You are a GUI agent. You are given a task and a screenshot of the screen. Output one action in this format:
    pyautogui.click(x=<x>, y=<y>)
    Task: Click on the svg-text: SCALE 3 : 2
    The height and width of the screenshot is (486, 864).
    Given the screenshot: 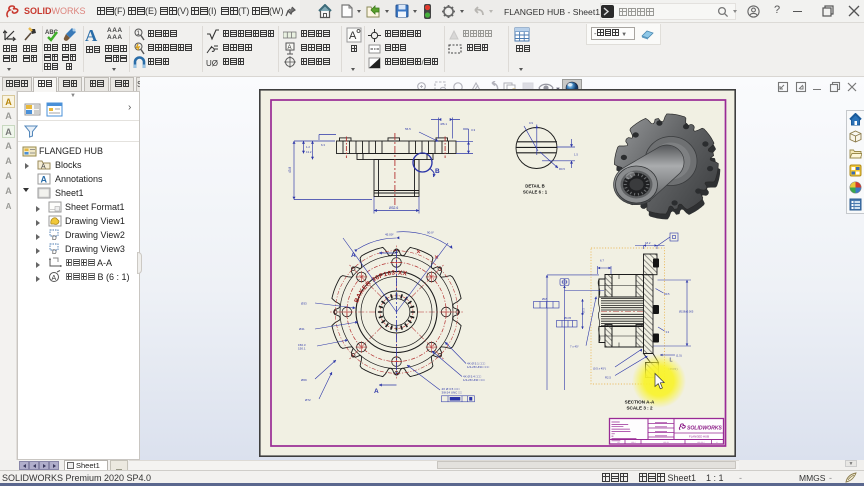 What is the action you would take?
    pyautogui.click(x=639, y=408)
    